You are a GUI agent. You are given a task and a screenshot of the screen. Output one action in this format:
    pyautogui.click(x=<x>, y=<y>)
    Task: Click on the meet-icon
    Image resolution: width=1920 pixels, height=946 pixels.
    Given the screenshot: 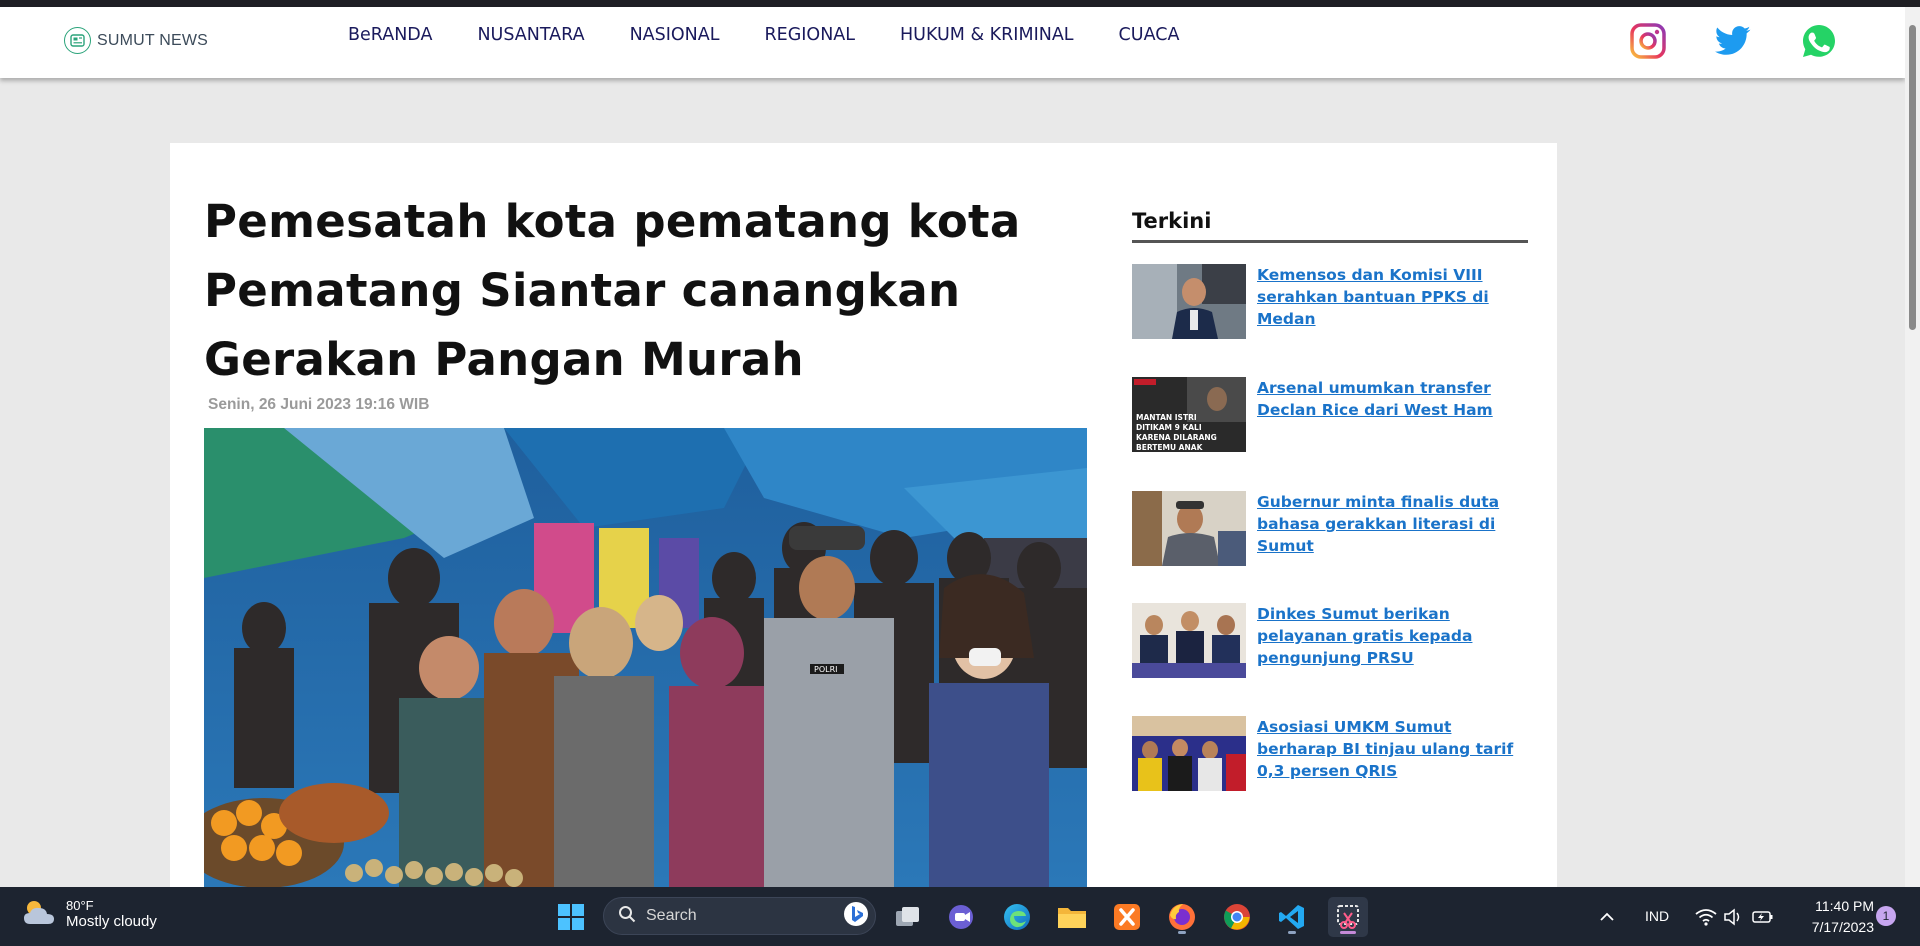 What is the action you would take?
    pyautogui.click(x=962, y=917)
    